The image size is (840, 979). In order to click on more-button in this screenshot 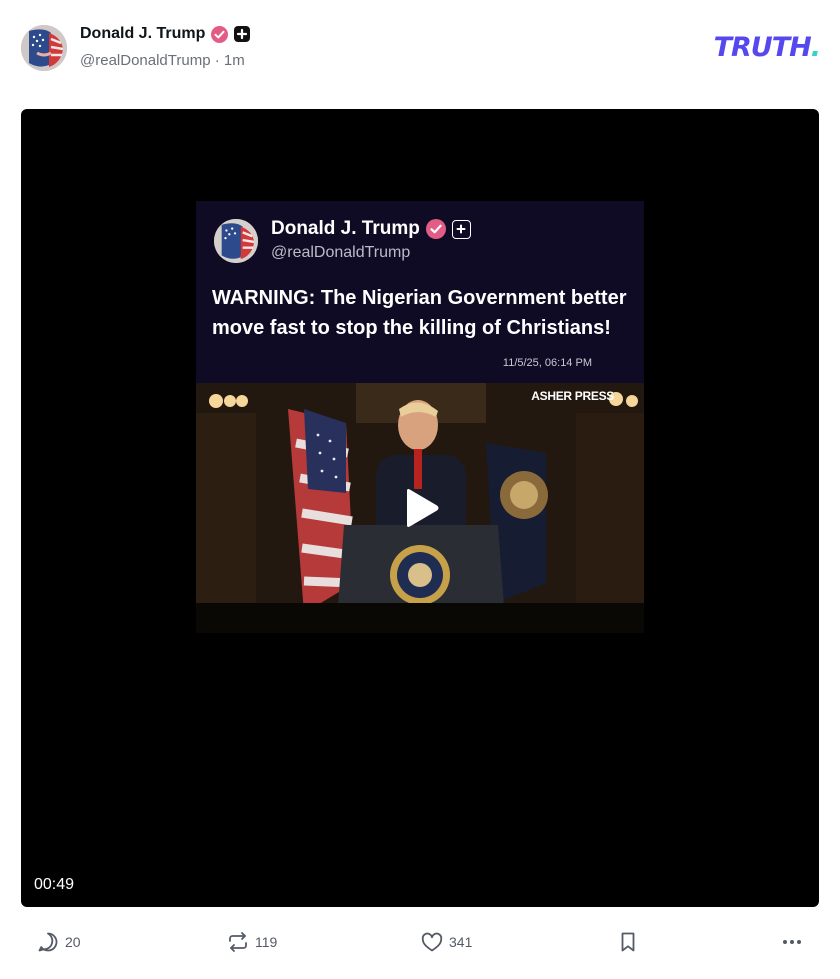, I will do `click(792, 942)`.